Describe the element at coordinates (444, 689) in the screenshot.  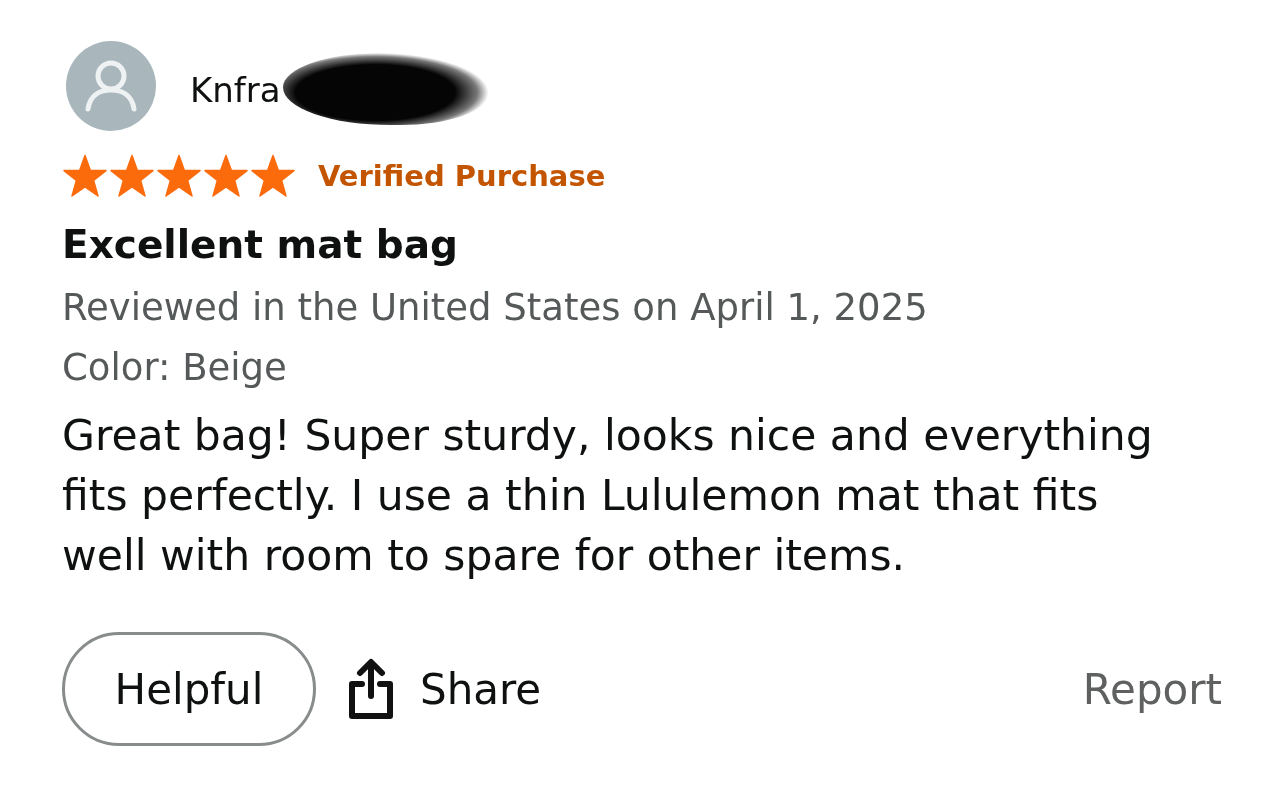
I see `share-button: Share` at that location.